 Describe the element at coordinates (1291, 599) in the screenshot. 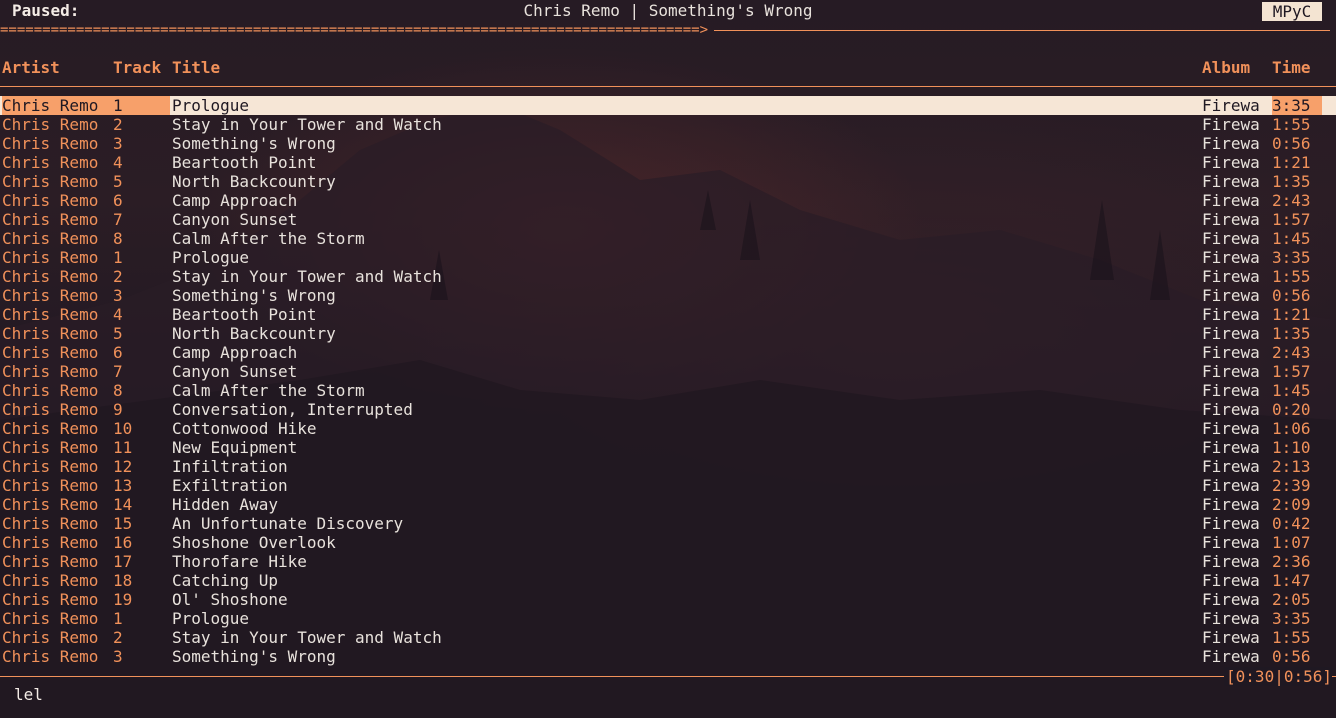

I see `track-time: 2:05` at that location.